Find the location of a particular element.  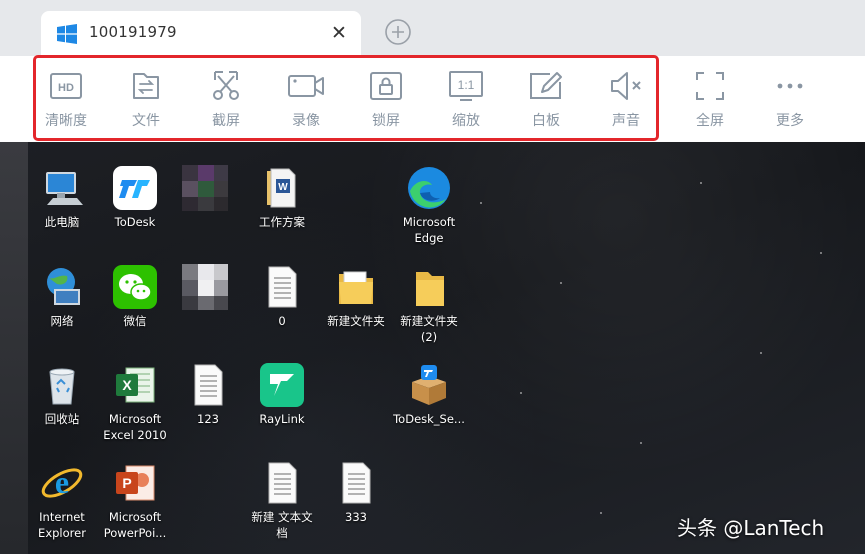

desktop-icon-label: 新建文件夹 (2) is located at coordinates (429, 329).